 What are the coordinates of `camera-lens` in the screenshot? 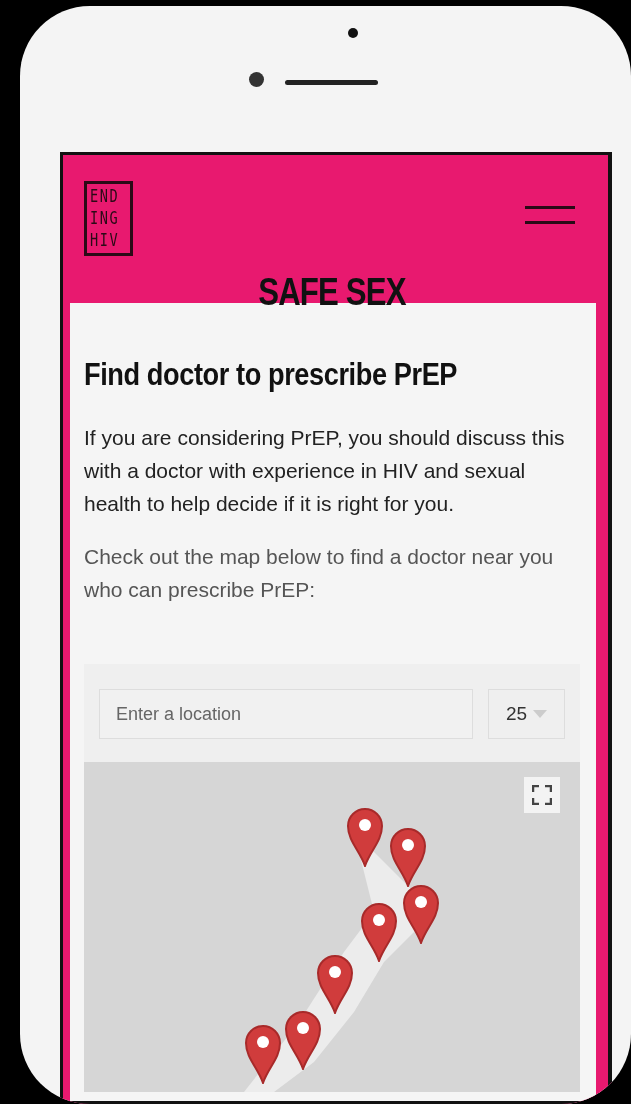 It's located at (256, 79).